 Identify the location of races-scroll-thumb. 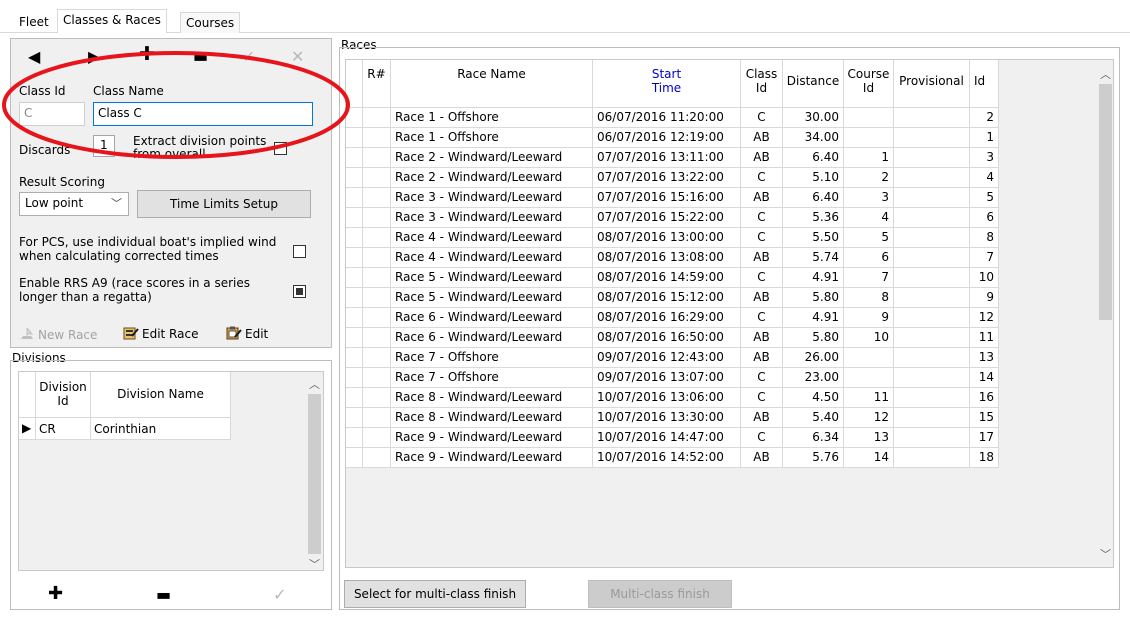
(1105, 202).